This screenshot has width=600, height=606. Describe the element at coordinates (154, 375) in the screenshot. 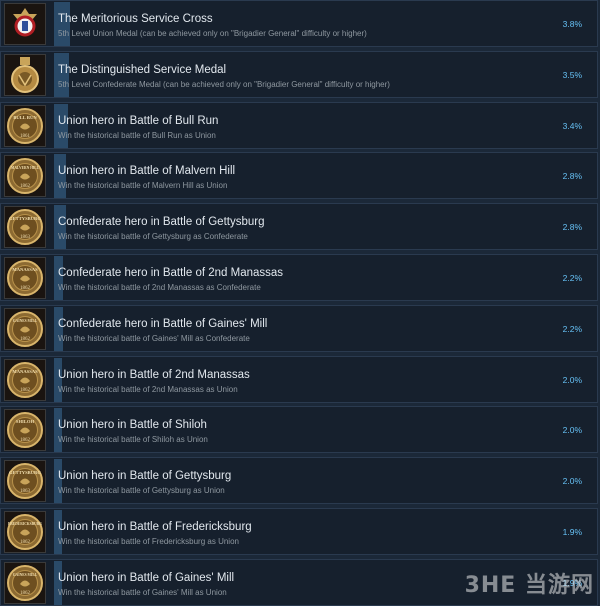

I see `achievement-title: Union hero in Battle of 2nd Manassas` at that location.